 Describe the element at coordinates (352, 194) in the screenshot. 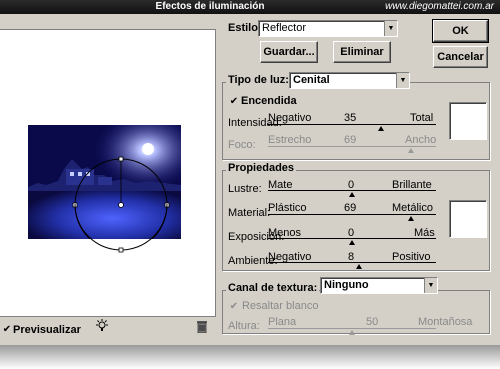

I see `gloss-slider-thumb` at that location.